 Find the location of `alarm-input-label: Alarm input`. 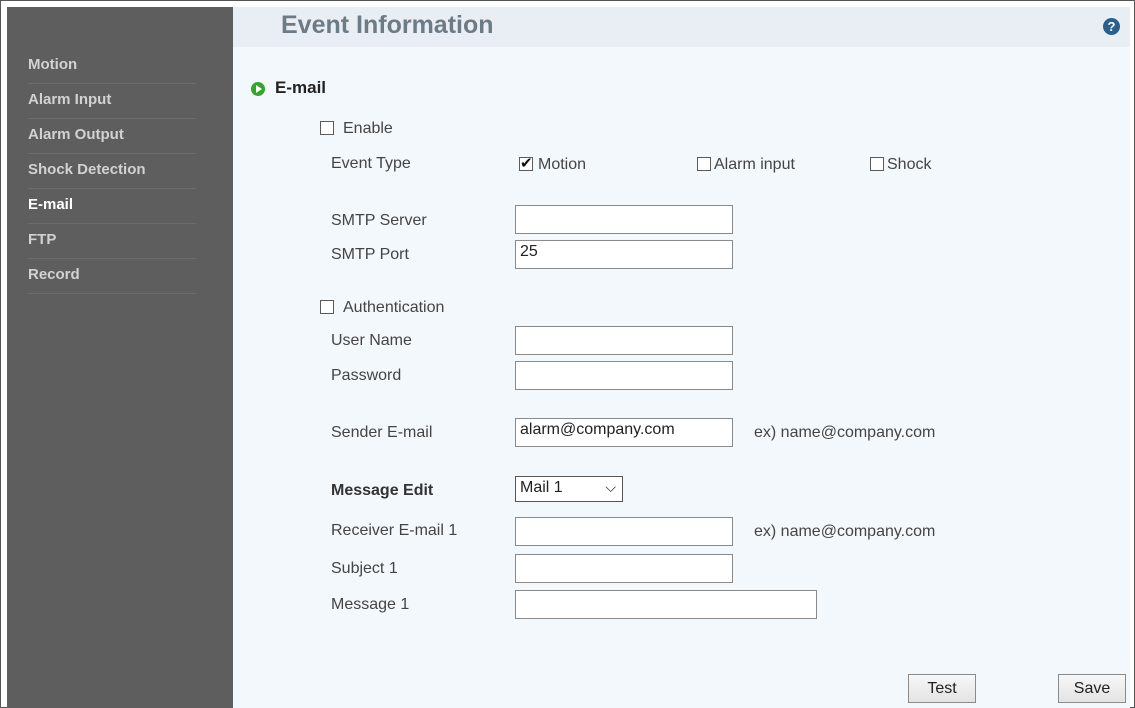

alarm-input-label: Alarm input is located at coordinates (754, 164).